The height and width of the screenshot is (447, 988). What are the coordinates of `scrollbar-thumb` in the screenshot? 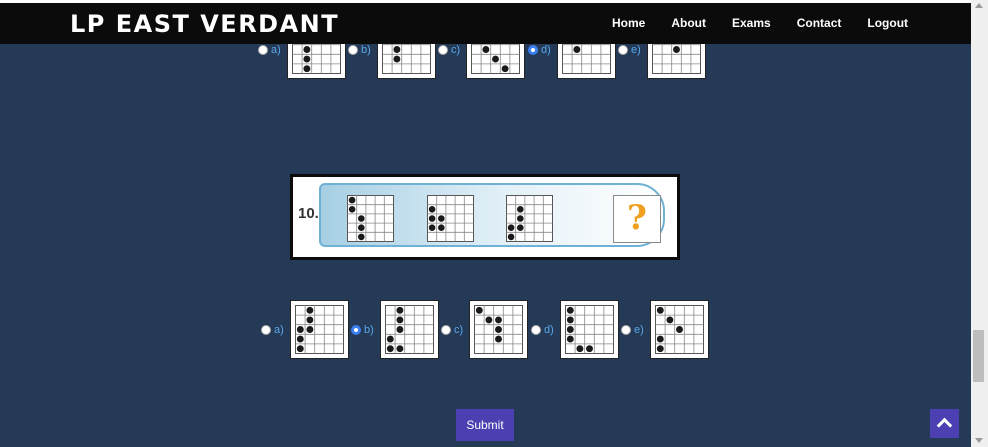 It's located at (978, 356).